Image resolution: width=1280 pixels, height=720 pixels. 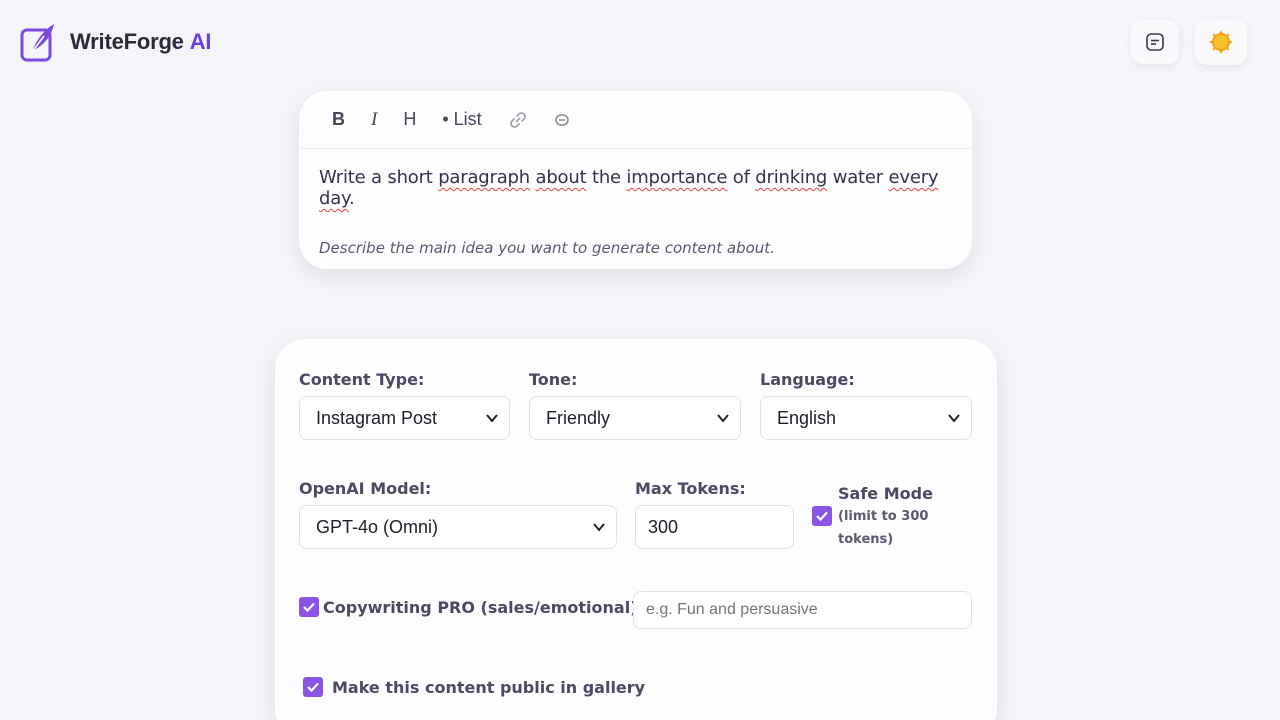 I want to click on sun-icon, so click(x=1221, y=42).